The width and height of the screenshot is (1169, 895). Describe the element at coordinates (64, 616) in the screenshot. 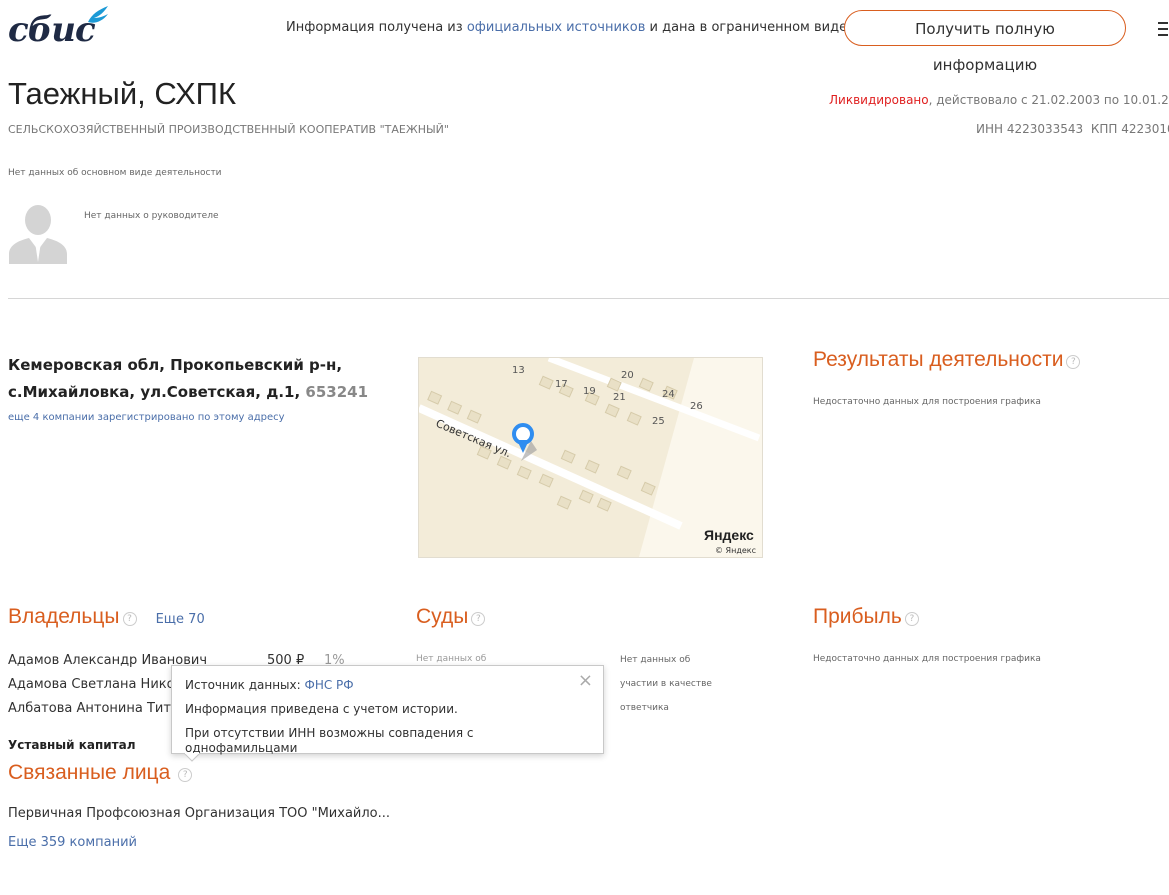

I see `owners-title: Владельцы` at that location.